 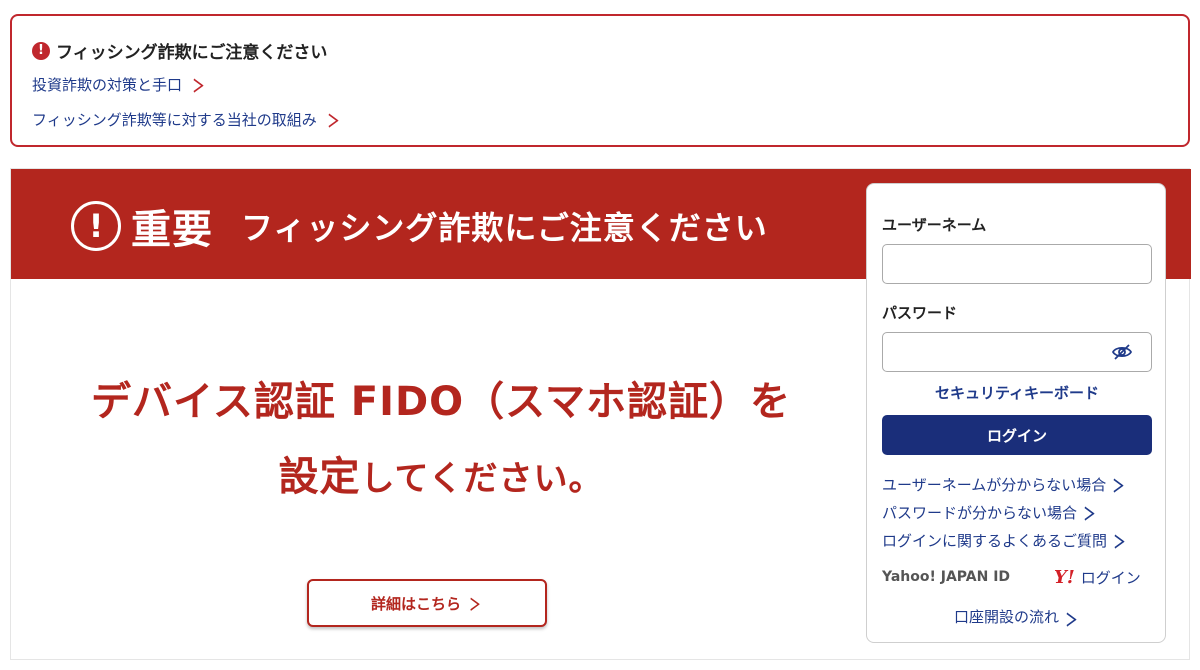 I want to click on alert-title: ! フィッシング詐欺にご注意ください, so click(x=179, y=50).